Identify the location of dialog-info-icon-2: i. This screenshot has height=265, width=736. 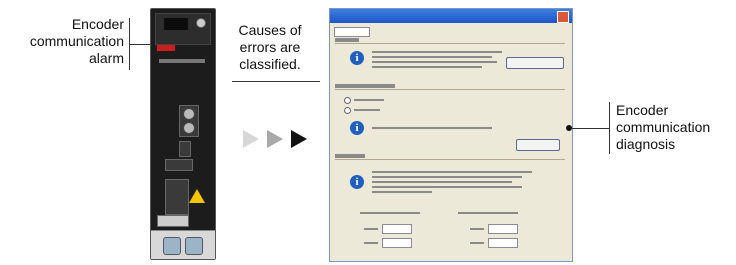
(357, 128).